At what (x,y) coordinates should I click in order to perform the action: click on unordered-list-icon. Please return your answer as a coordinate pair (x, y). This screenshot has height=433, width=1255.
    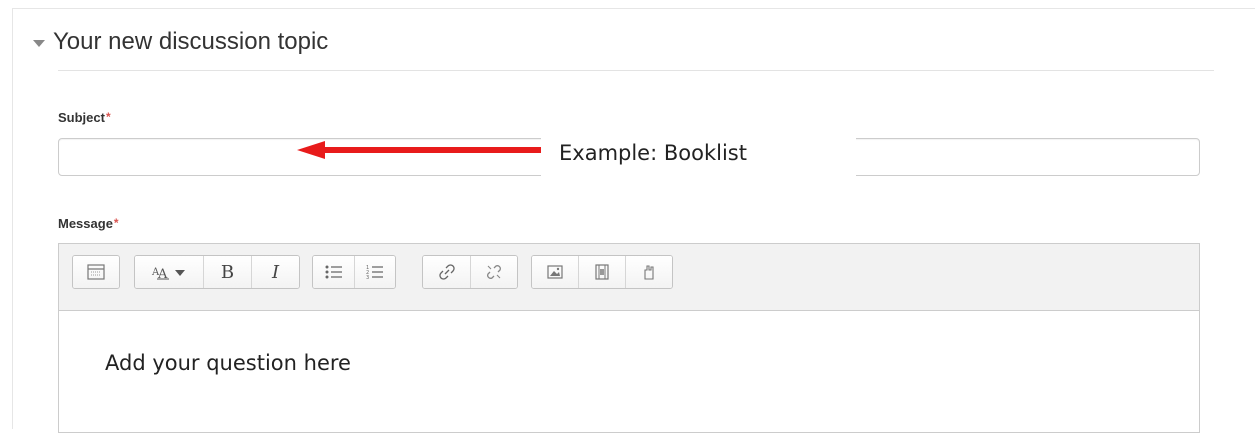
    Looking at the image, I should click on (333, 272).